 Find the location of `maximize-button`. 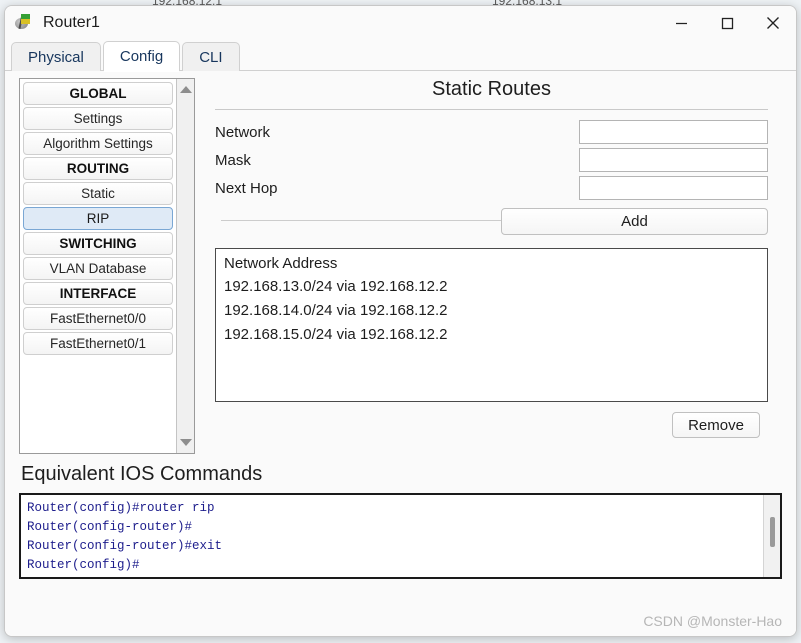

maximize-button is located at coordinates (727, 23).